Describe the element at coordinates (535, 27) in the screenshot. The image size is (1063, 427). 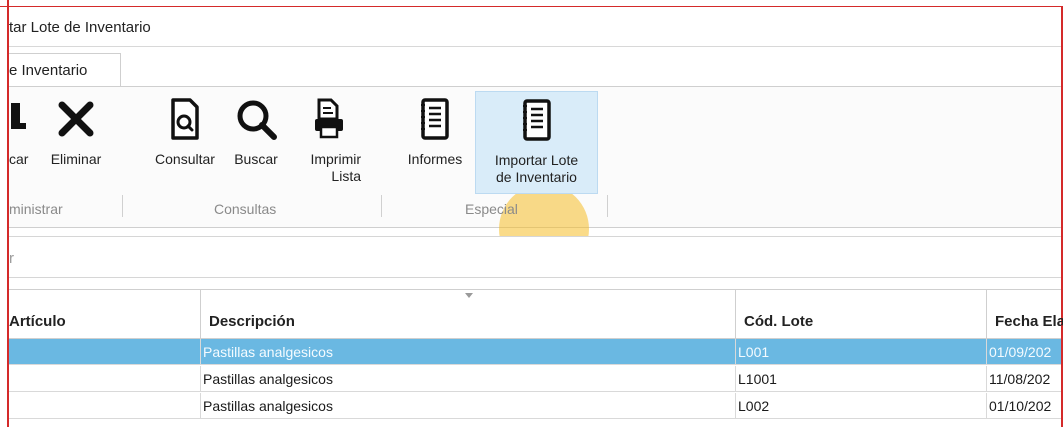
I see `title-bar: tar Lote de Inventario` at that location.